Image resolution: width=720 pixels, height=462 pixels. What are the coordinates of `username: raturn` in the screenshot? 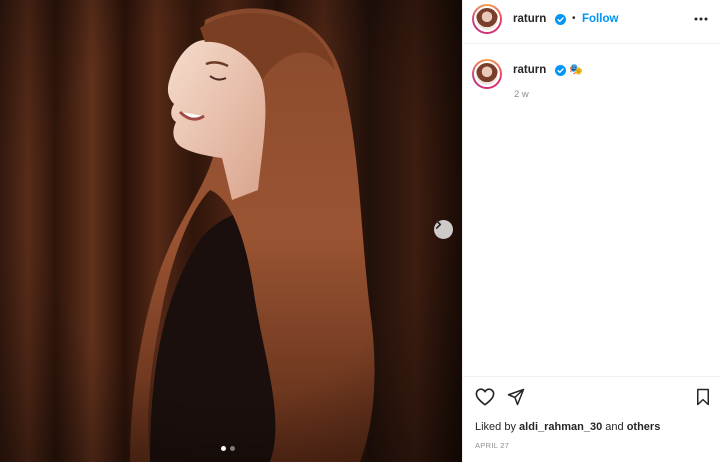 It's located at (529, 19).